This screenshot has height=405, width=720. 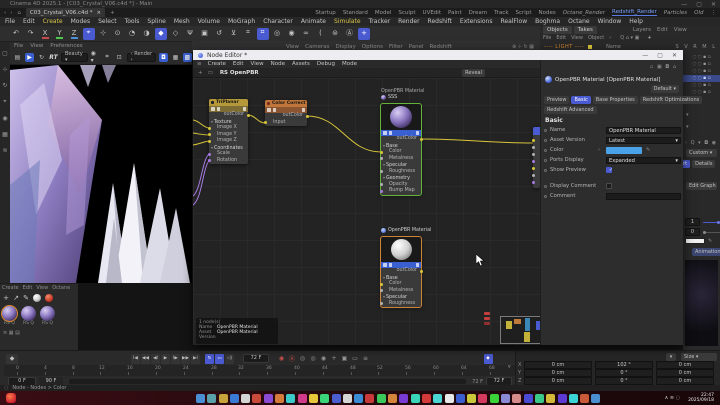 I want to click on layer-menu-item: Edit, so click(x=662, y=30).